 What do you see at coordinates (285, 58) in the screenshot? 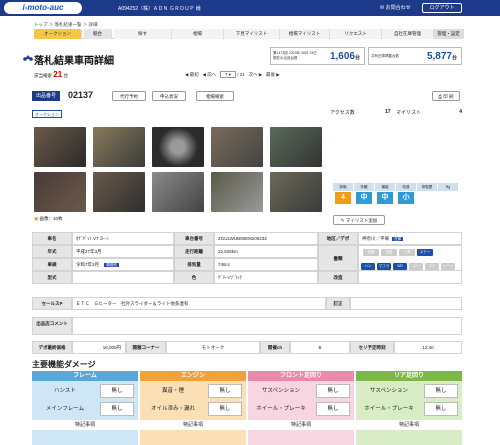
I see `listing-label: 現在の出品台数` at bounding box center [285, 58].